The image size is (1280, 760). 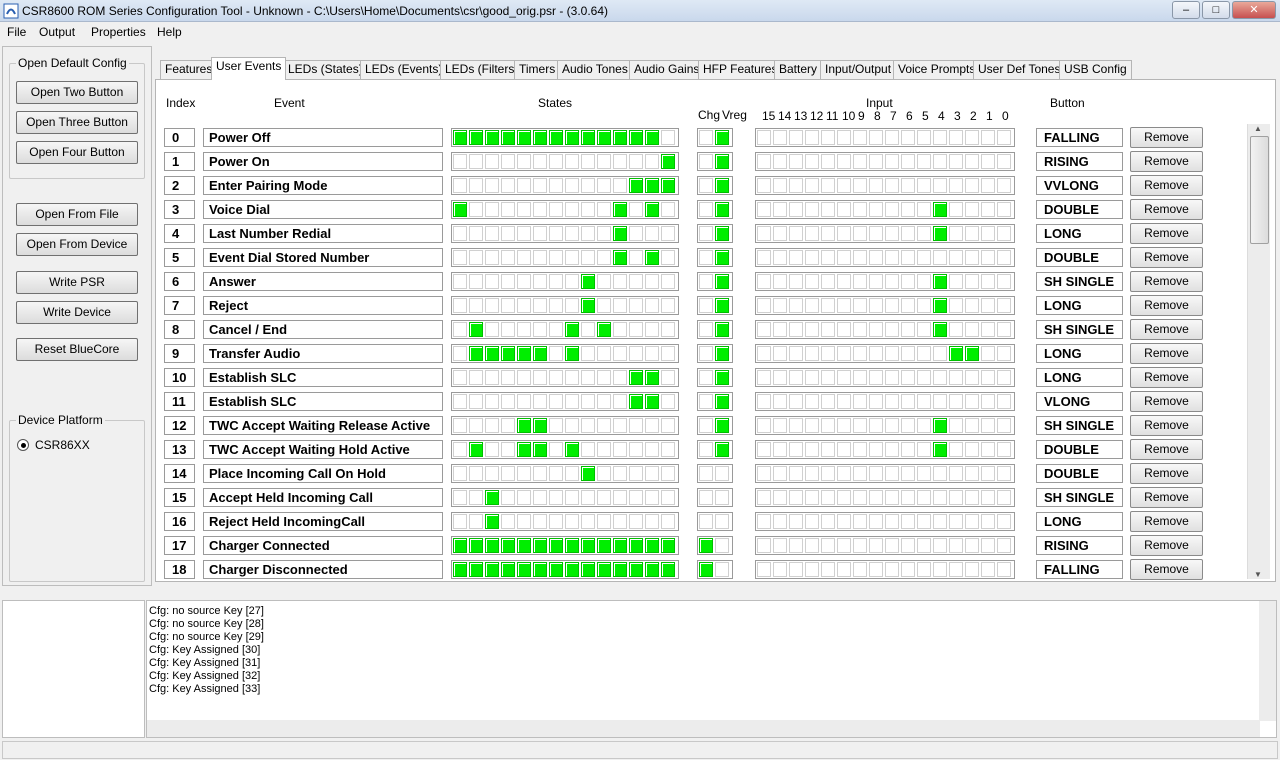 I want to click on open-four-button: Open Four Button, so click(x=77, y=152).